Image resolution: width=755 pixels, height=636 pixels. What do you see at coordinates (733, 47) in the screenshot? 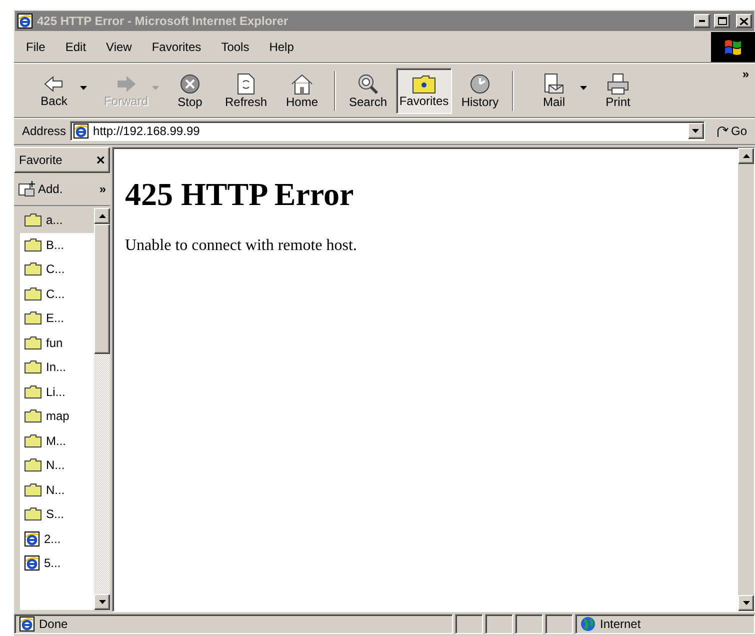
I see `windows-logo` at bounding box center [733, 47].